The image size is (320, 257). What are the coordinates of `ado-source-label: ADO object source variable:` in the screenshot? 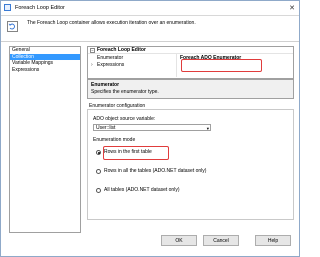 It's located at (124, 119).